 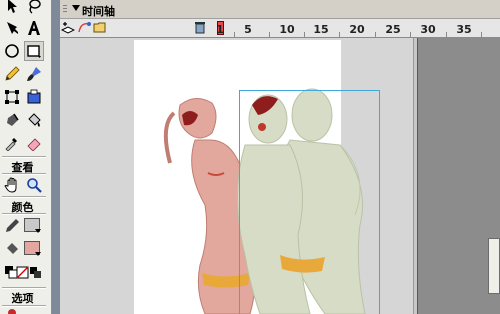 What do you see at coordinates (98, 11) in the screenshot?
I see `timeline-title: 时间轴` at bounding box center [98, 11].